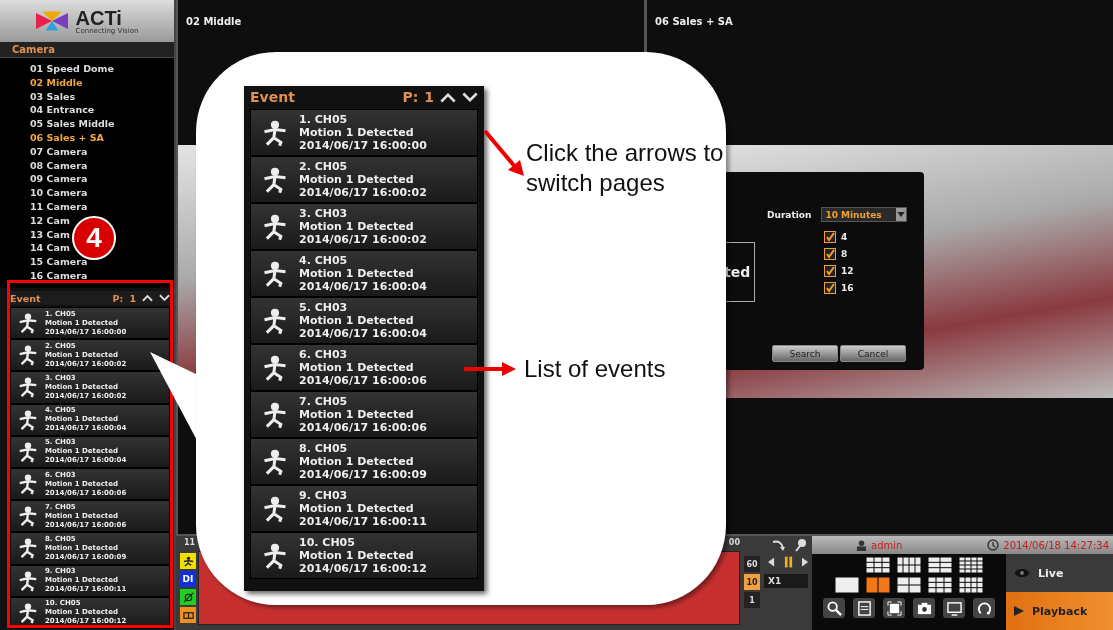  What do you see at coordinates (59, 165) in the screenshot?
I see `camera-item: 08 Camera` at bounding box center [59, 165].